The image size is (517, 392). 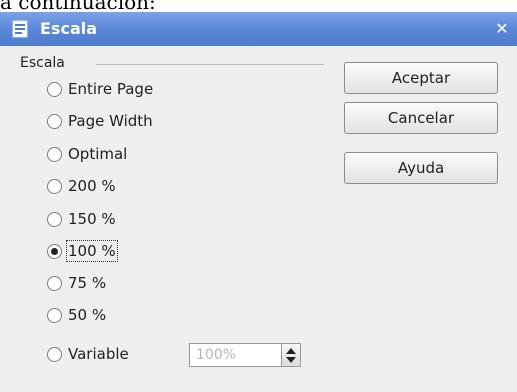 What do you see at coordinates (245, 355) in the screenshot?
I see `variable-spinbox: 100%` at bounding box center [245, 355].